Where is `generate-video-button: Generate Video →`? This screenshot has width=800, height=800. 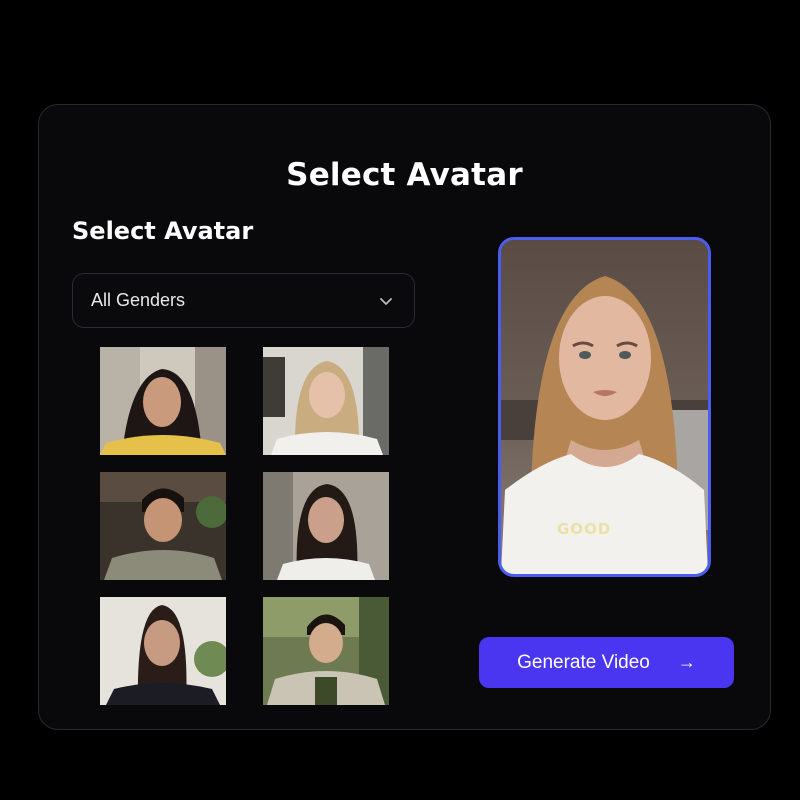
generate-video-button: Generate Video → is located at coordinates (606, 662).